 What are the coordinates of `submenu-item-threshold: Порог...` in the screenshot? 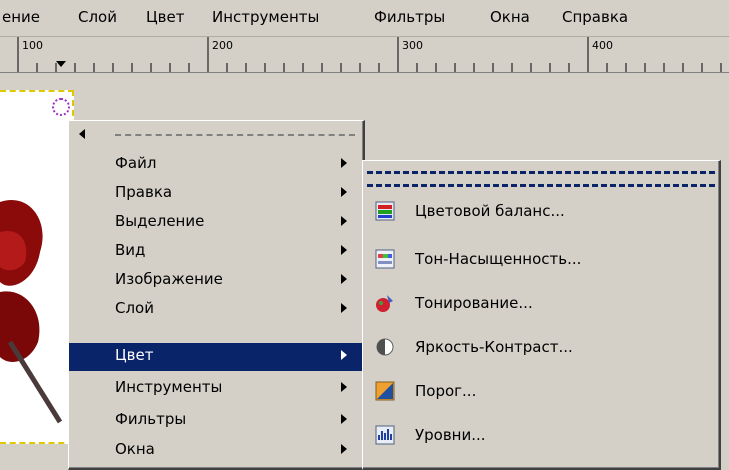 It's located at (541, 391).